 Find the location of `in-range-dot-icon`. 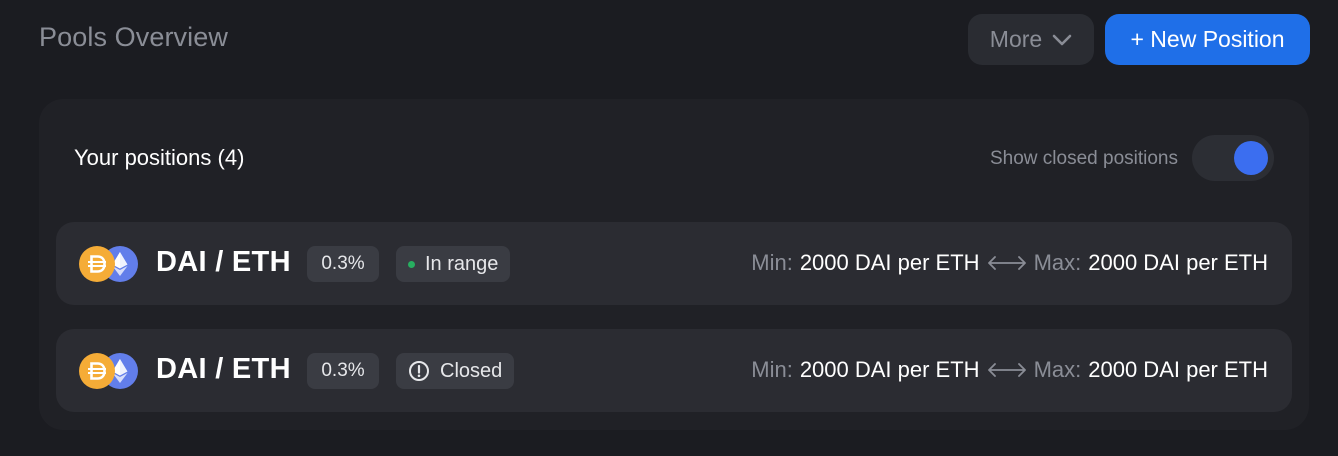

in-range-dot-icon is located at coordinates (411, 264).